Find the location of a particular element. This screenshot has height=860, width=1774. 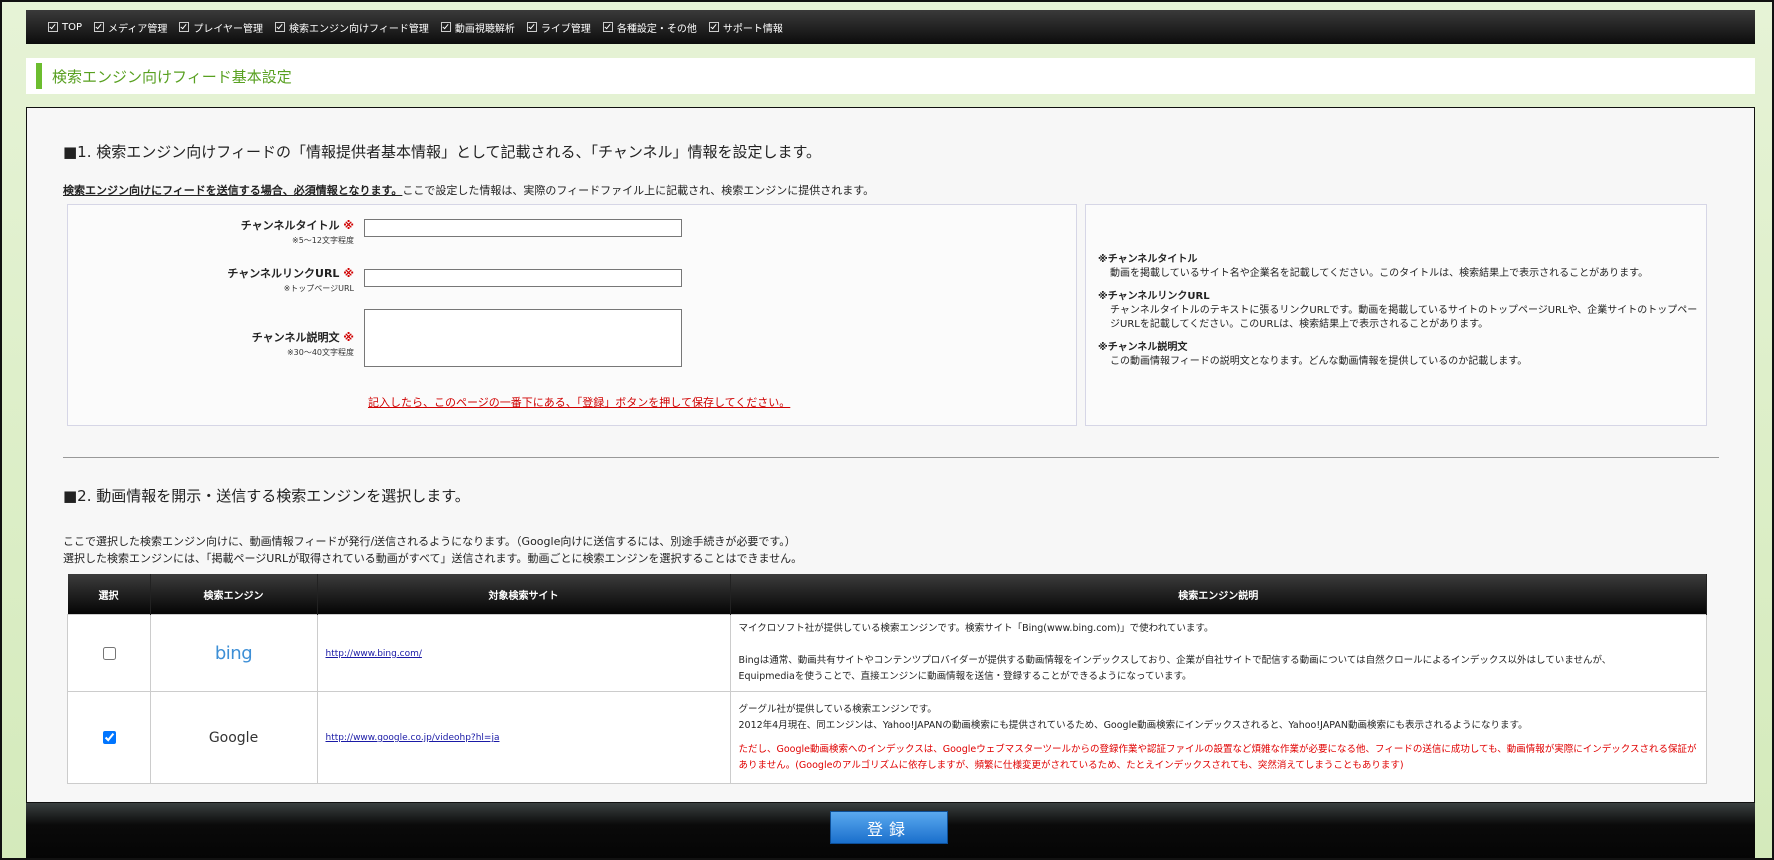

nav-item-analytics: 動画視聴解析 is located at coordinates (477, 27).